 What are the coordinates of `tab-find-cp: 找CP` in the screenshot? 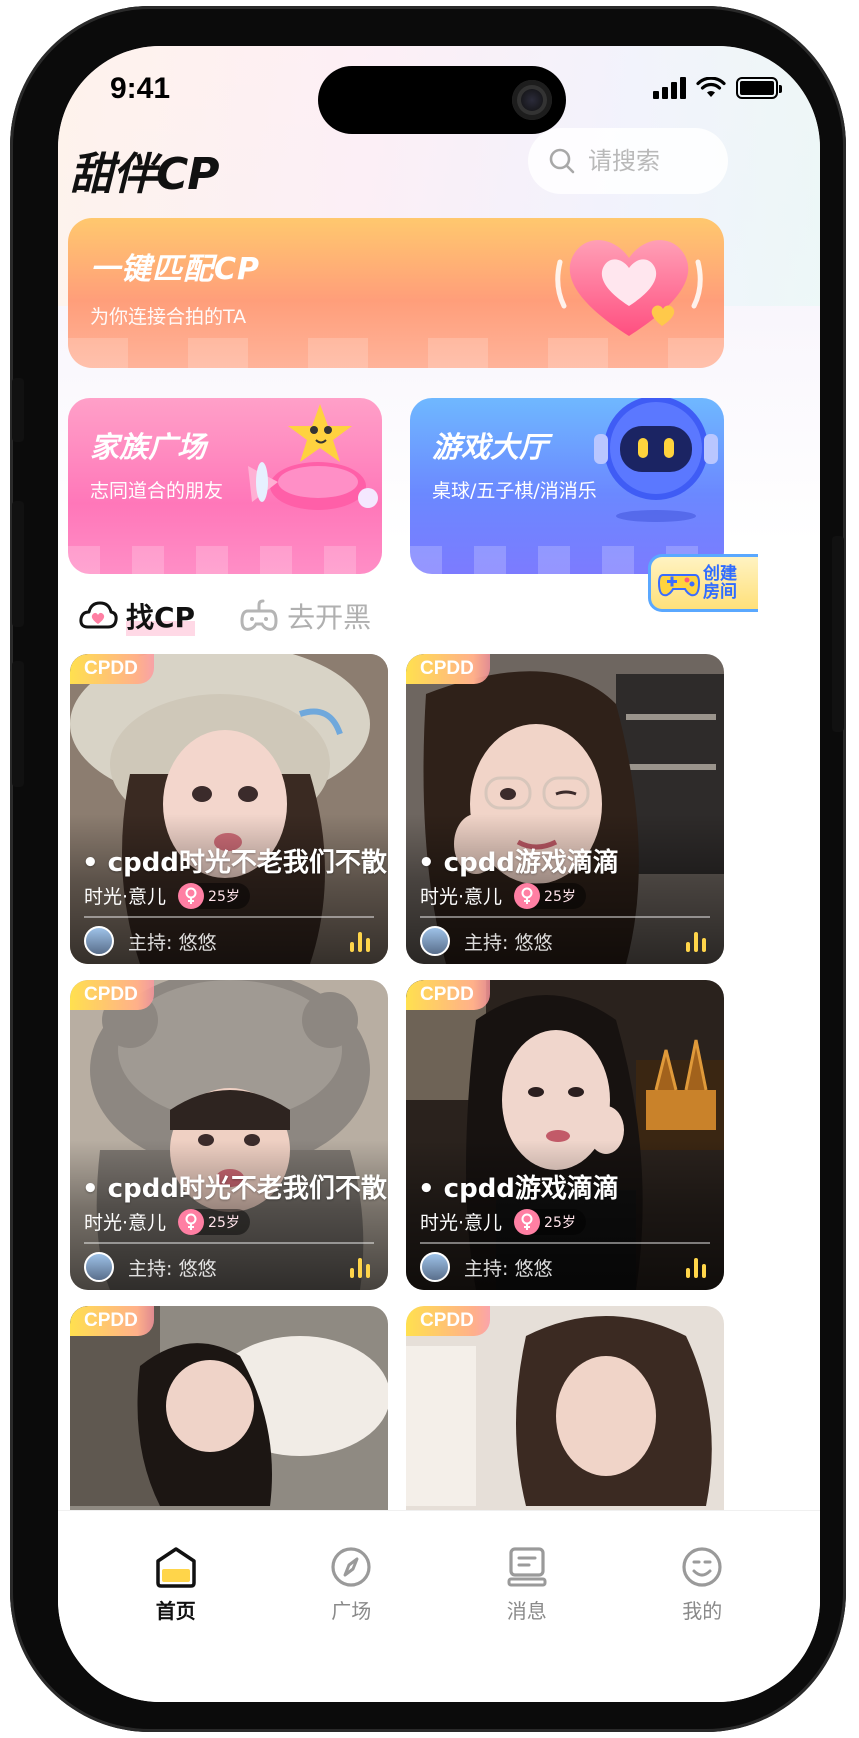 It's located at (137, 616).